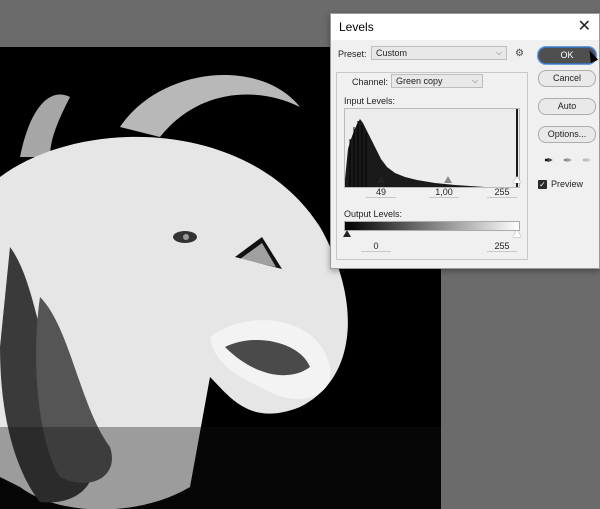 The height and width of the screenshot is (509, 600). What do you see at coordinates (381, 192) in the screenshot?
I see `input-black-value: 49` at bounding box center [381, 192].